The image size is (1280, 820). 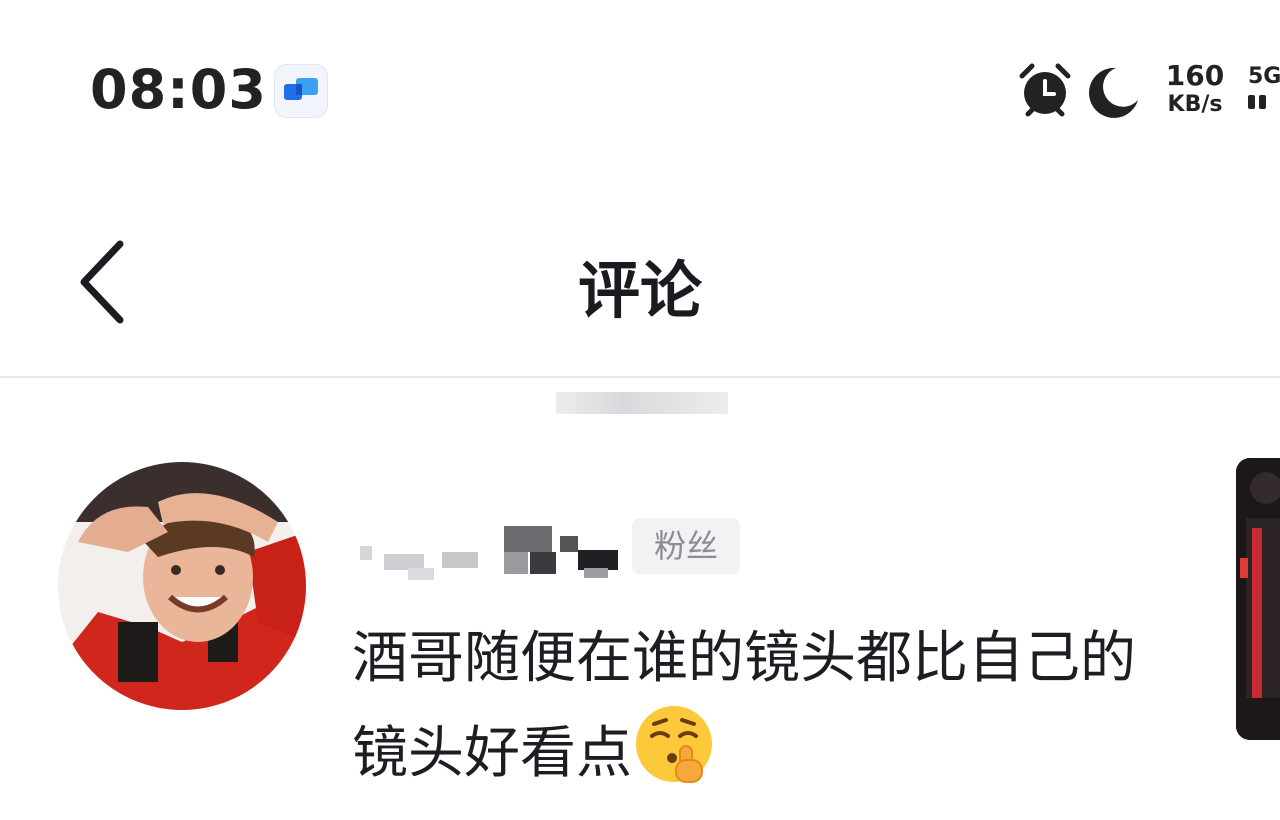 What do you see at coordinates (686, 546) in the screenshot?
I see `fan-badge: 粉丝` at bounding box center [686, 546].